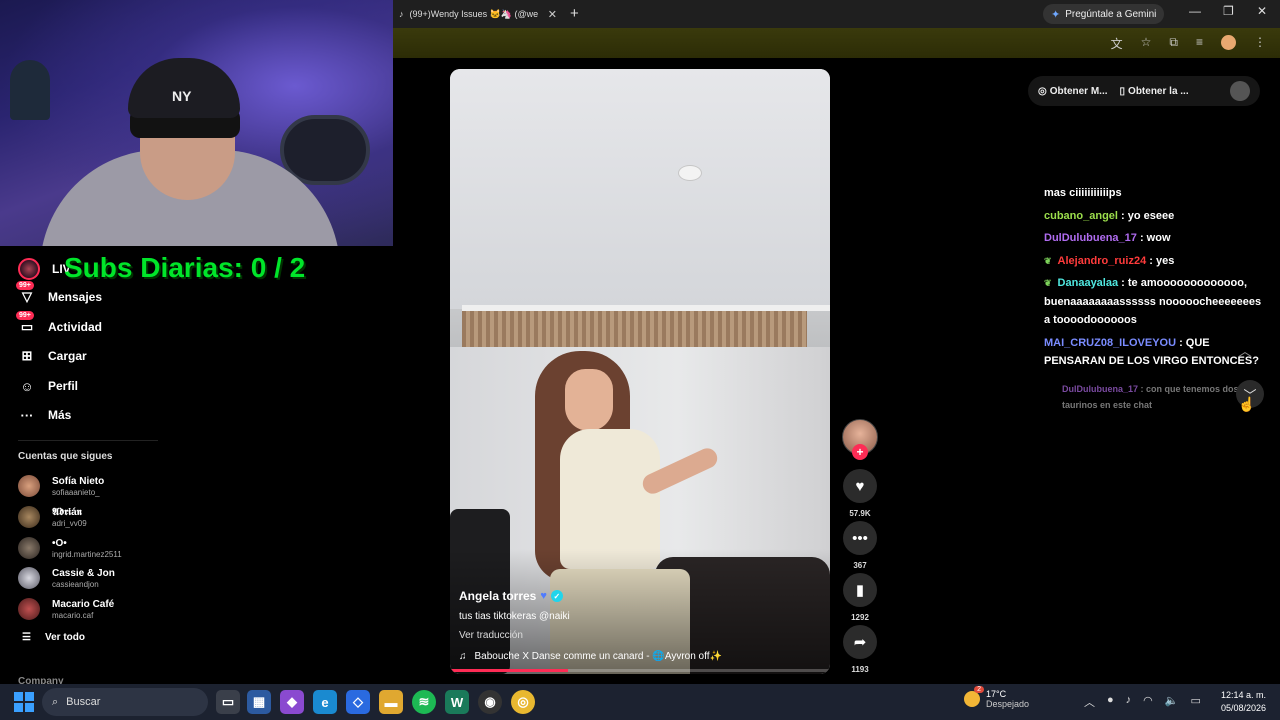 This screenshot has height=720, width=1280. Describe the element at coordinates (66, 578) in the screenshot. I see `following-item: Cassie & Jon cassieandjon` at that location.